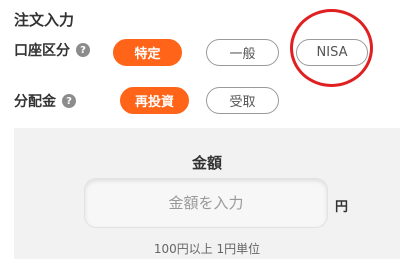 Image resolution: width=400 pixels, height=259 pixels. Describe the element at coordinates (242, 100) in the screenshot. I see `distribution-receive-button: 受取` at that location.